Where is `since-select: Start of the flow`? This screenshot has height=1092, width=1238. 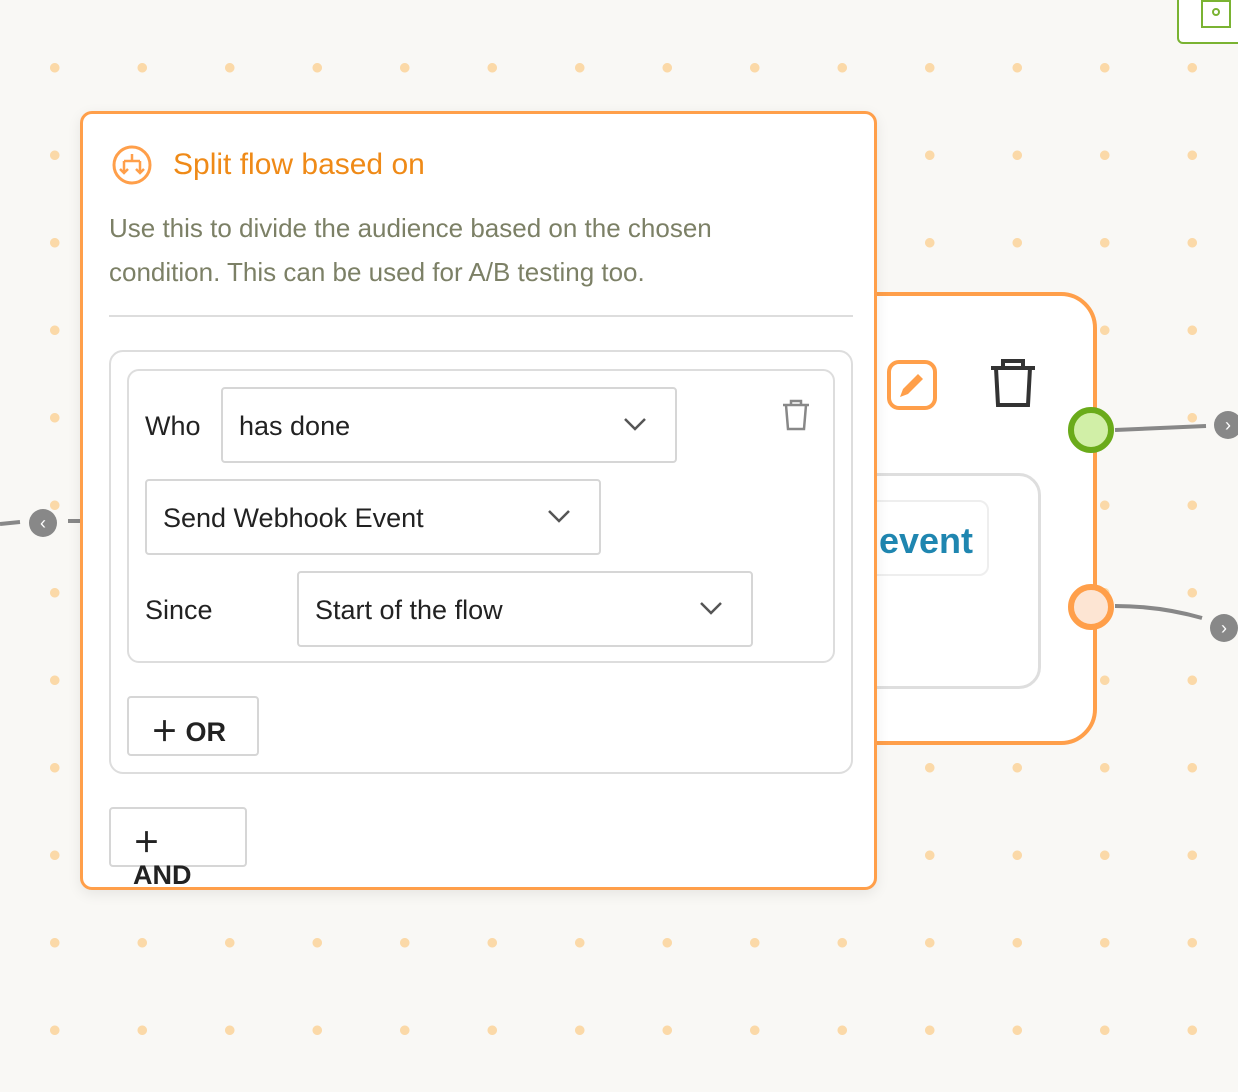
since-select: Start of the flow is located at coordinates (525, 609).